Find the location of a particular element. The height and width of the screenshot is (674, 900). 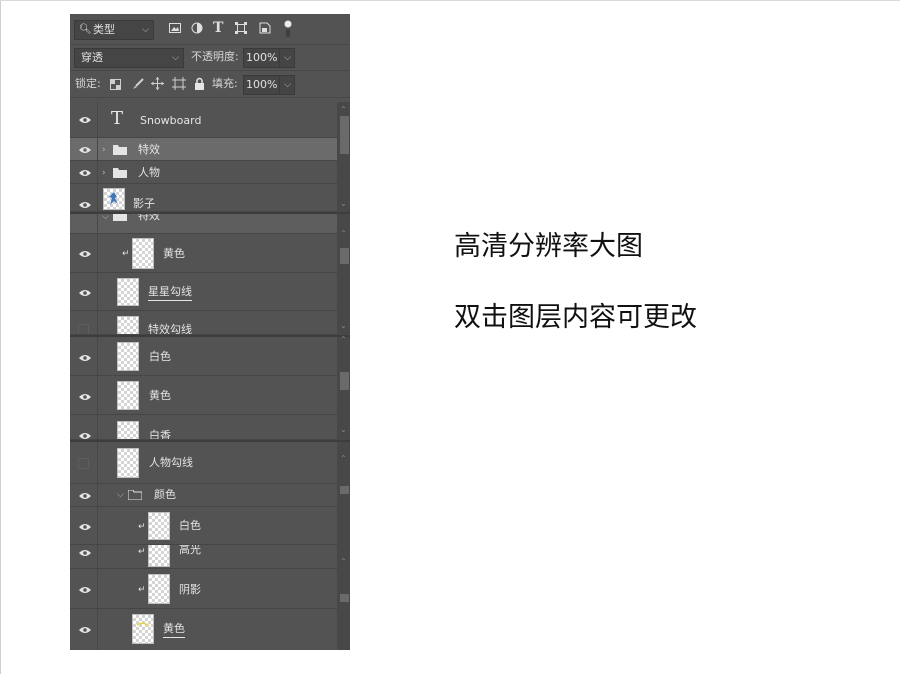

layer-row-huangse-2: 黄色 is located at coordinates (203, 395).